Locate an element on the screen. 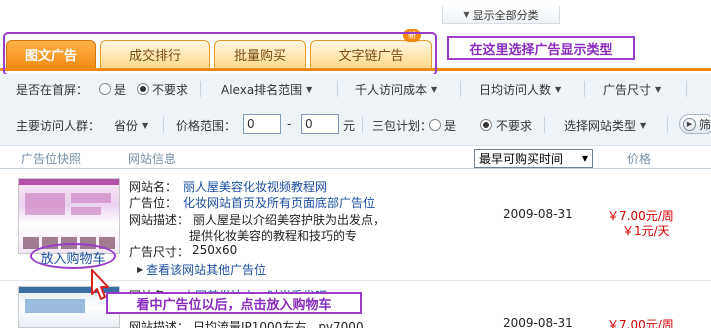 The width and height of the screenshot is (711, 328). site-desc-line1: 日均流量IP1000左右，pv7000 is located at coordinates (278, 324).